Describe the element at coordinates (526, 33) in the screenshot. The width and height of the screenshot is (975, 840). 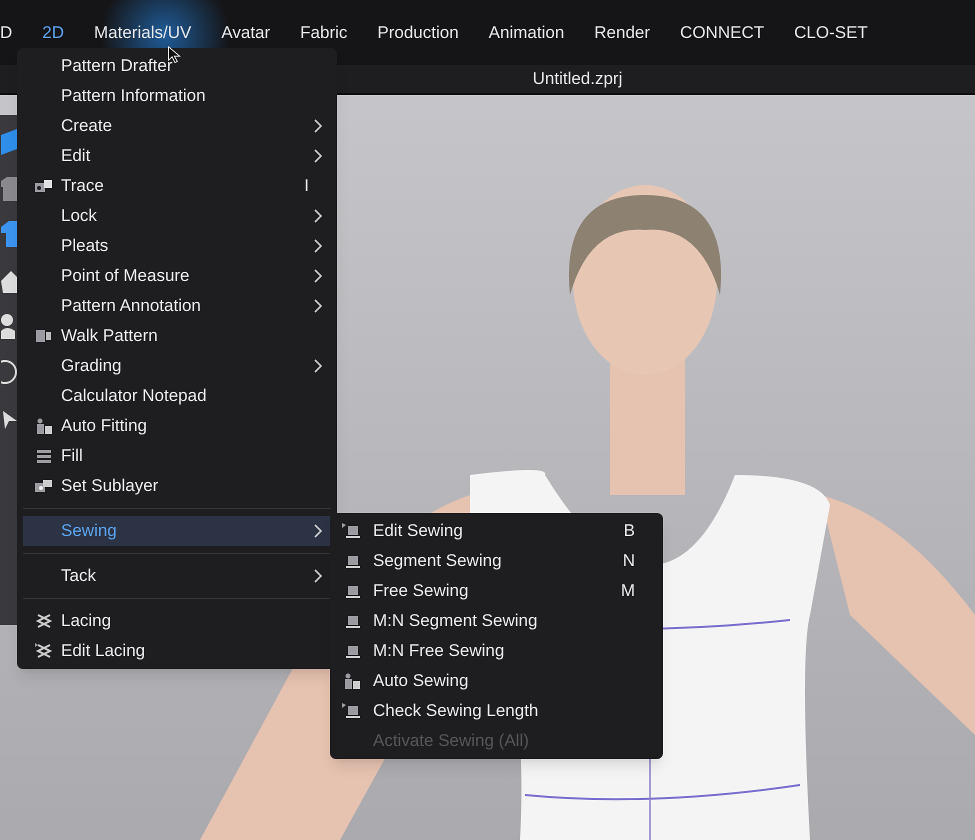
I see `menu-bar-item: Animation` at that location.